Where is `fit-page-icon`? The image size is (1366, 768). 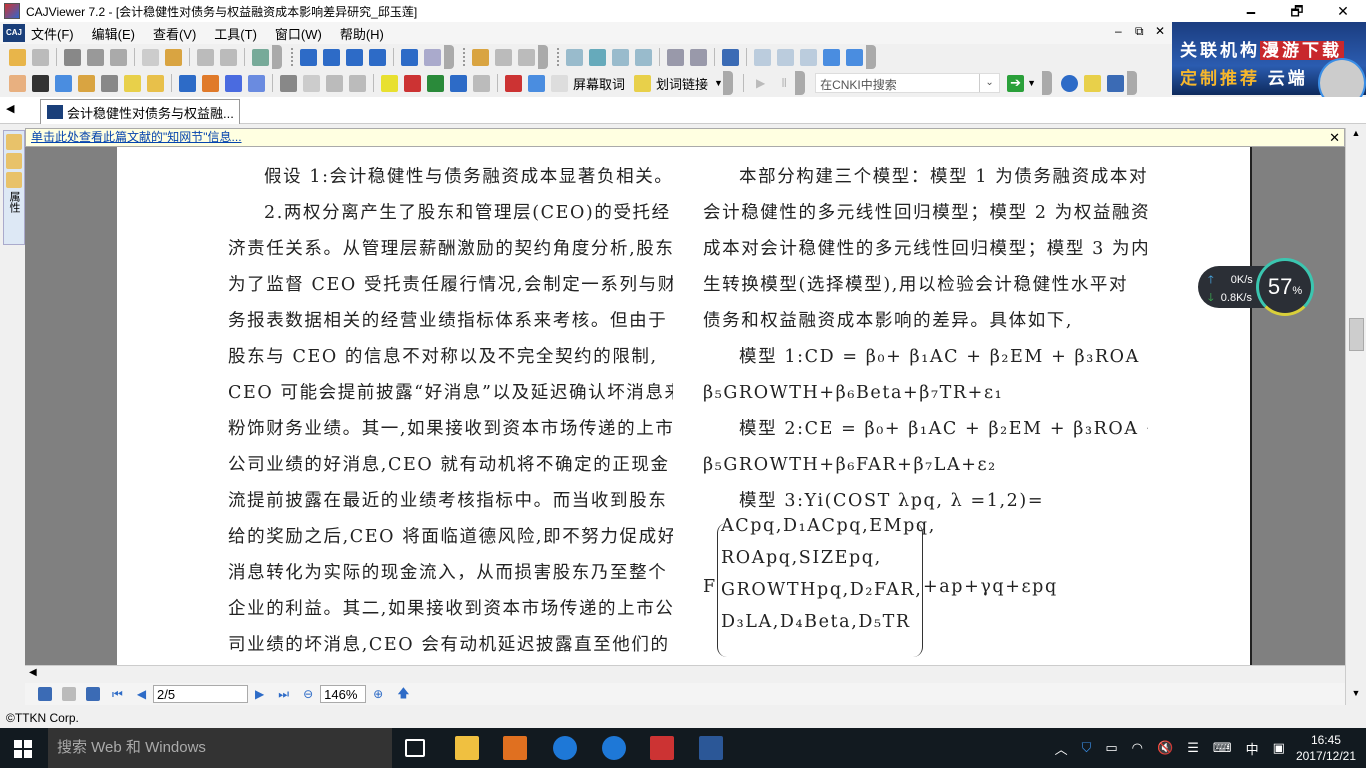
fit-page-icon is located at coordinates (808, 57).